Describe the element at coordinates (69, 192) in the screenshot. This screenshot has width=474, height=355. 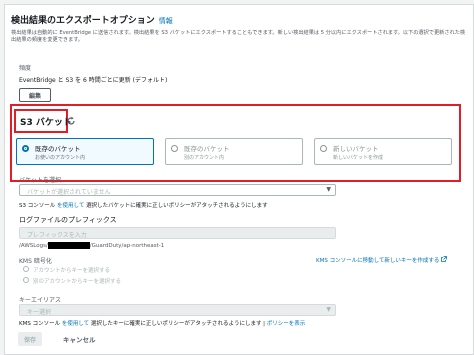
I see `bucket-select-placeholder: バケットが選択されていません` at that location.